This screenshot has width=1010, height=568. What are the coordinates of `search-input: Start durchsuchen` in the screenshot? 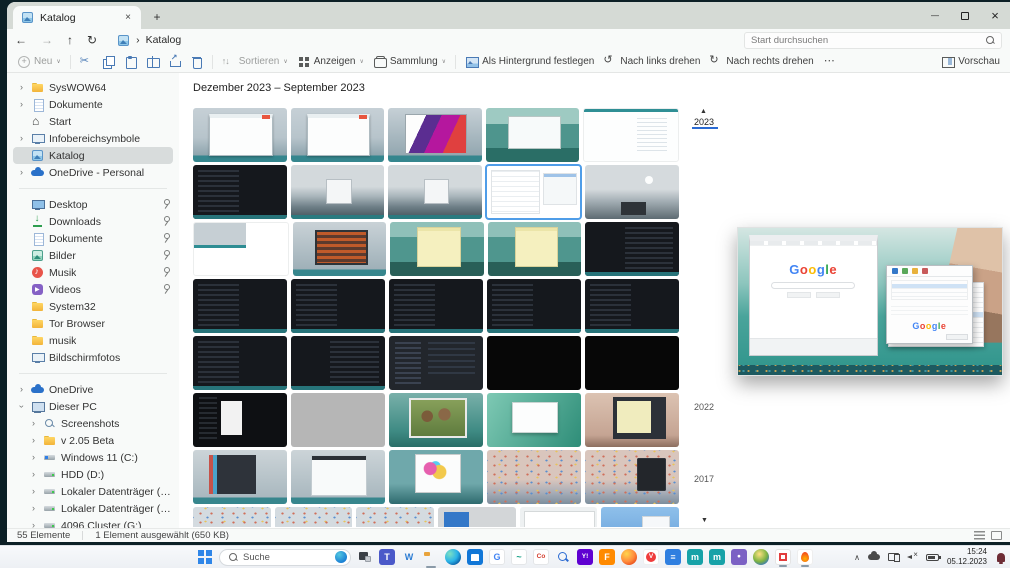 It's located at (873, 40).